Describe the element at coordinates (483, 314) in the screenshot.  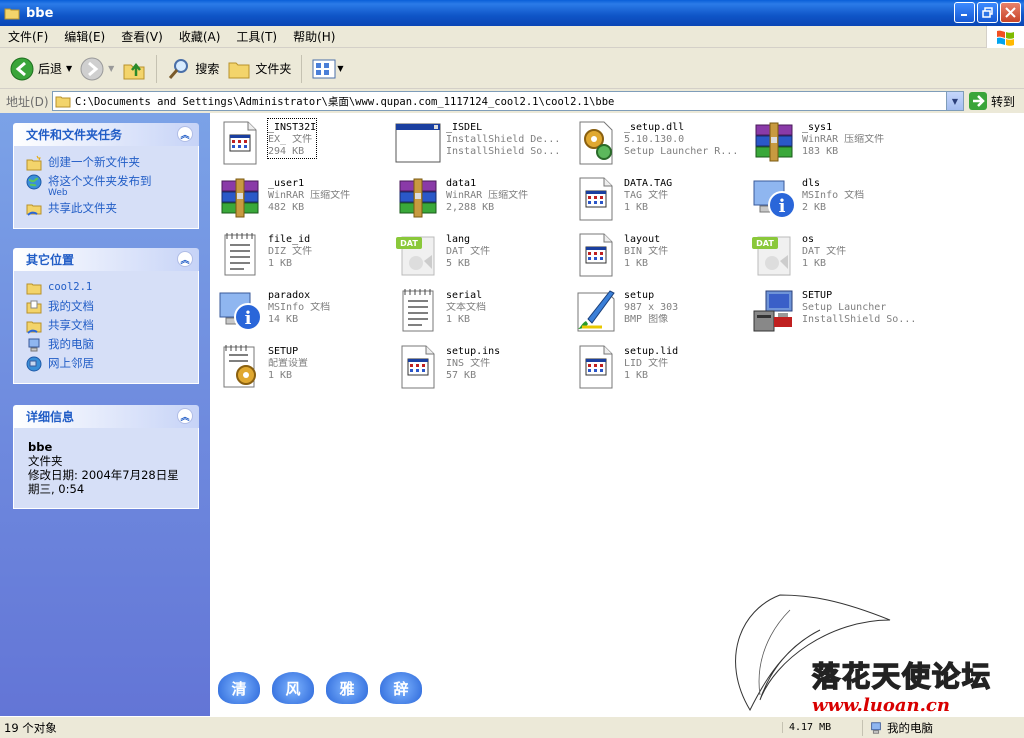
I see `file-item: serial 文本文档 1 KB` at that location.